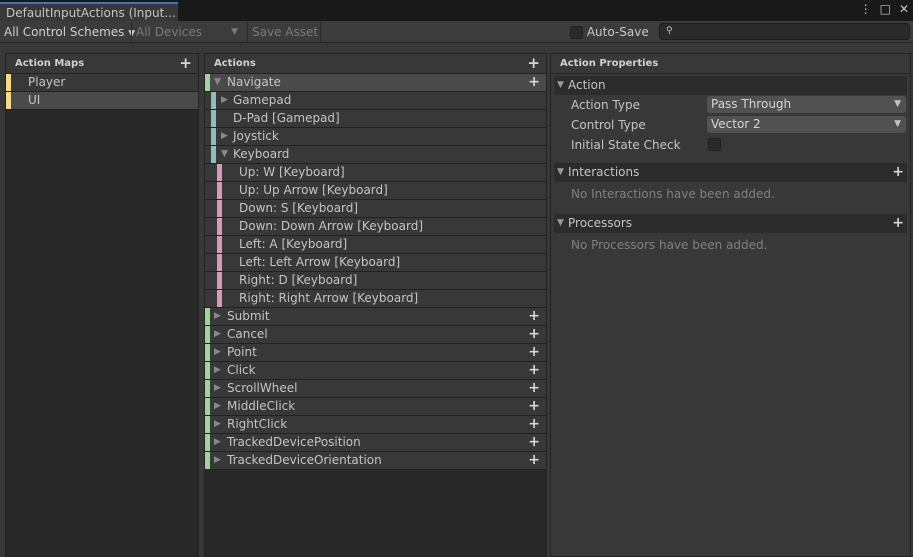  Describe the element at coordinates (375, 407) in the screenshot. I see `action-item: ▶ MiddleClick +` at that location.